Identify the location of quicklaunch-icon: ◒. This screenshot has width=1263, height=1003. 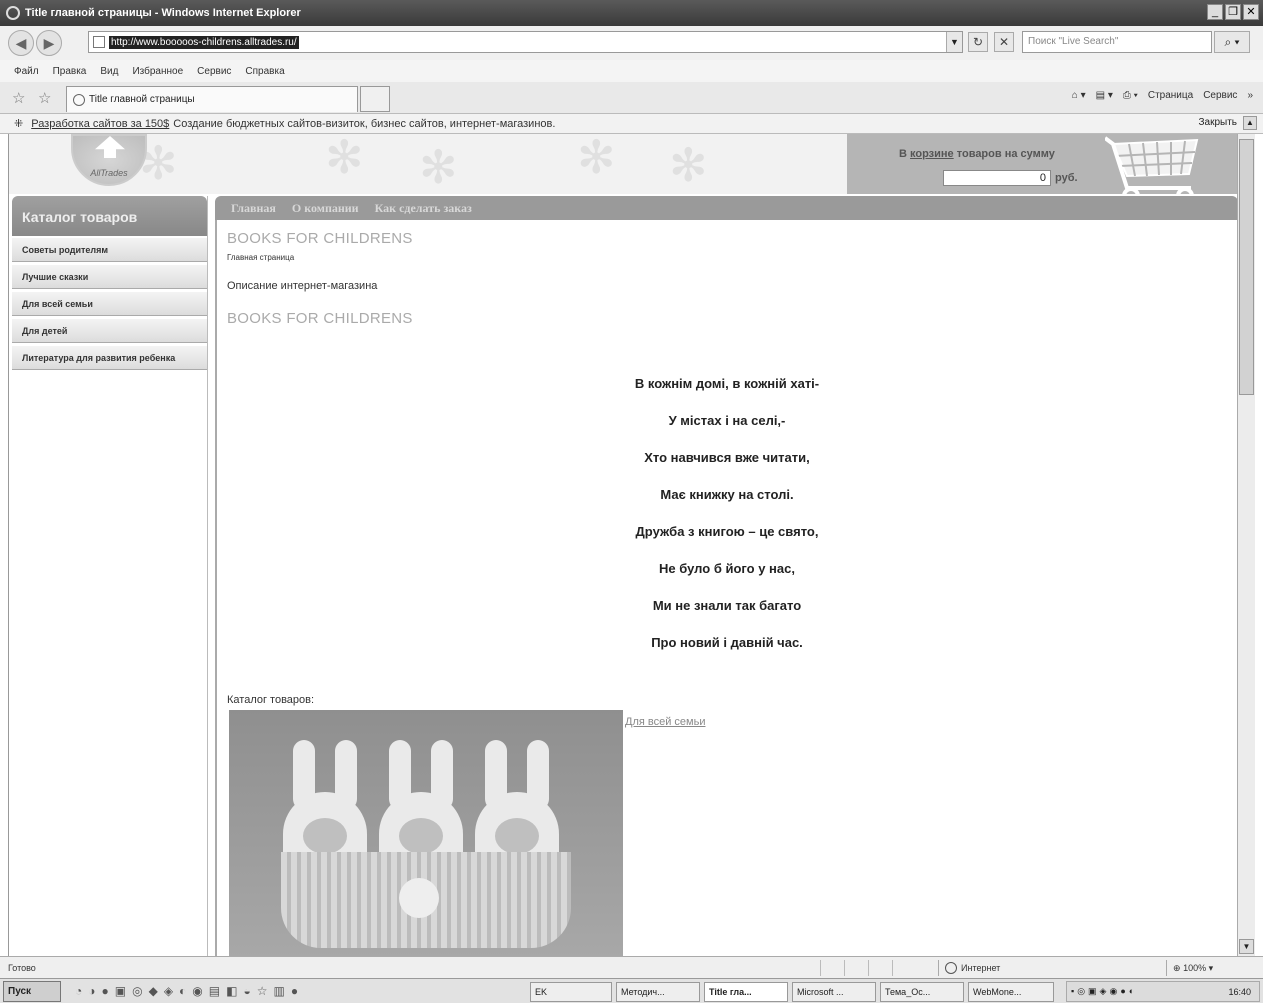
(246, 991).